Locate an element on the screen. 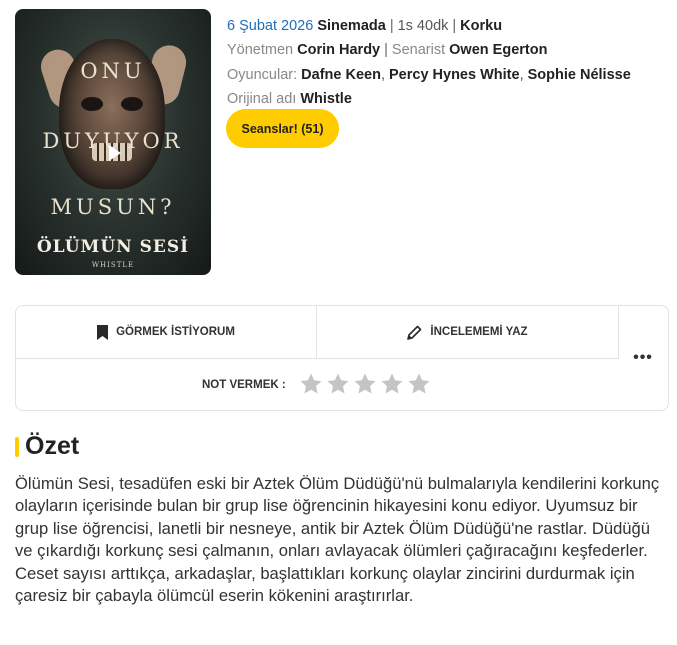  watchlist-label: GÖRMEK İSTİYORUM is located at coordinates (175, 332).